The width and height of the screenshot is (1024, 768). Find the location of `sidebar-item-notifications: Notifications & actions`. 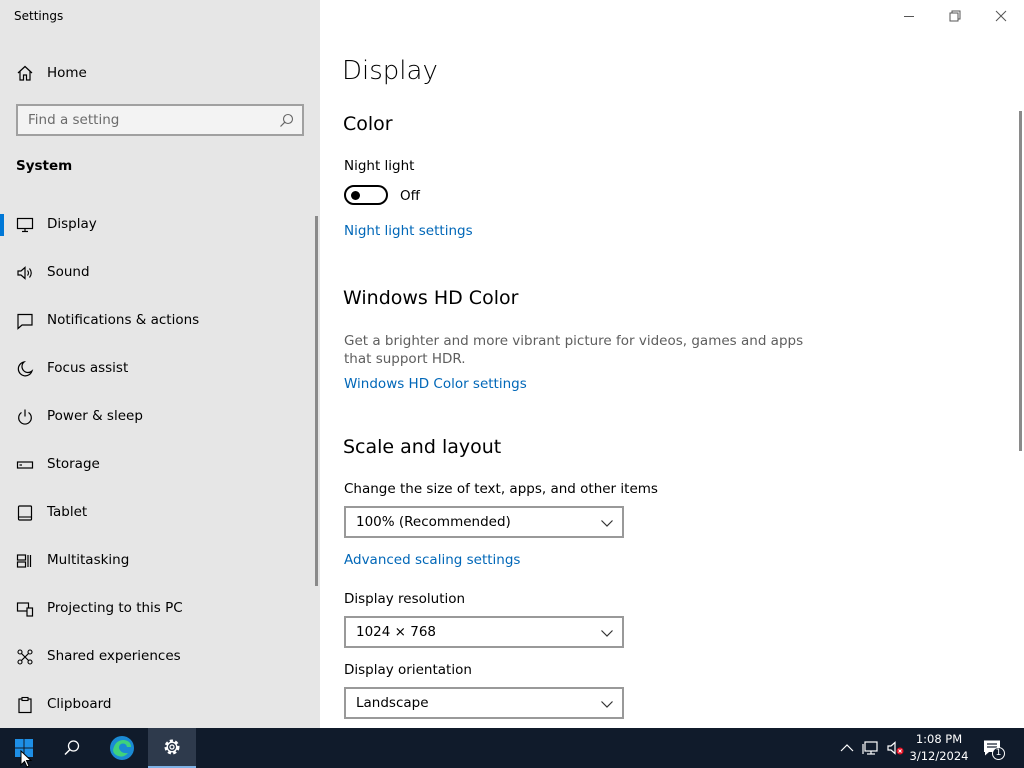

sidebar-item-notifications: Notifications & actions is located at coordinates (158, 321).